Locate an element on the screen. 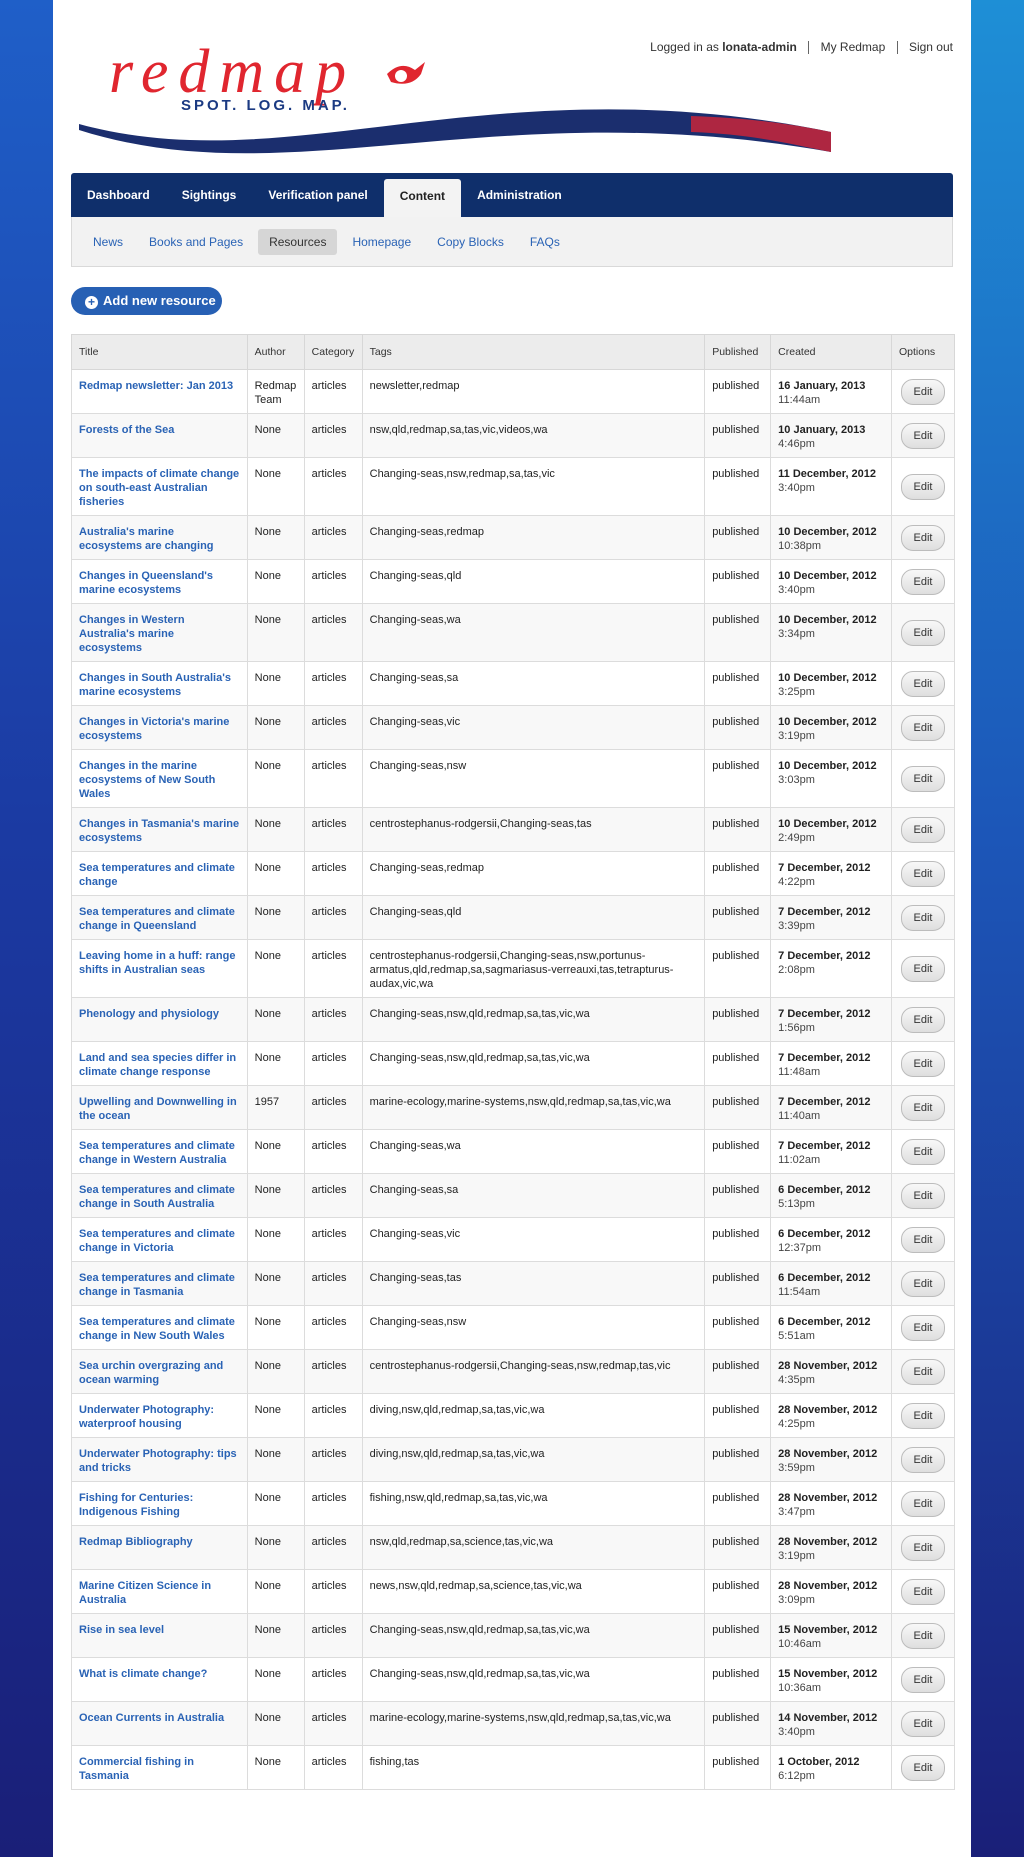 The image size is (1024, 1857). cell-created: 10 December, 2012 3:25pm is located at coordinates (831, 683).